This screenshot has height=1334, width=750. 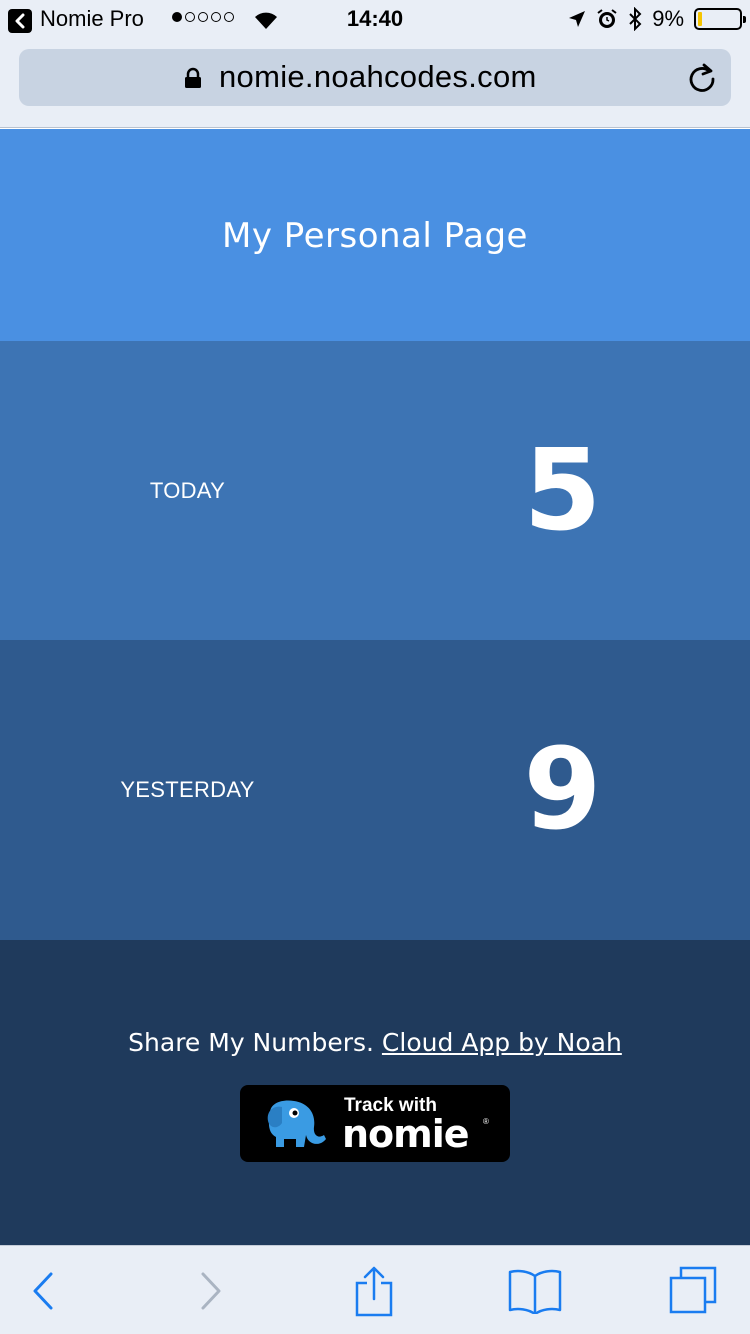 I want to click on share-button, so click(x=374, y=1290).